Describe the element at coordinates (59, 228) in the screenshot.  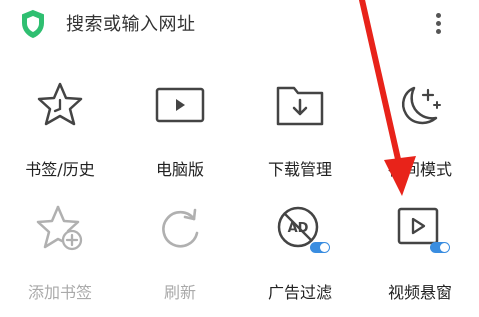
I see `star-plus-icon` at that location.